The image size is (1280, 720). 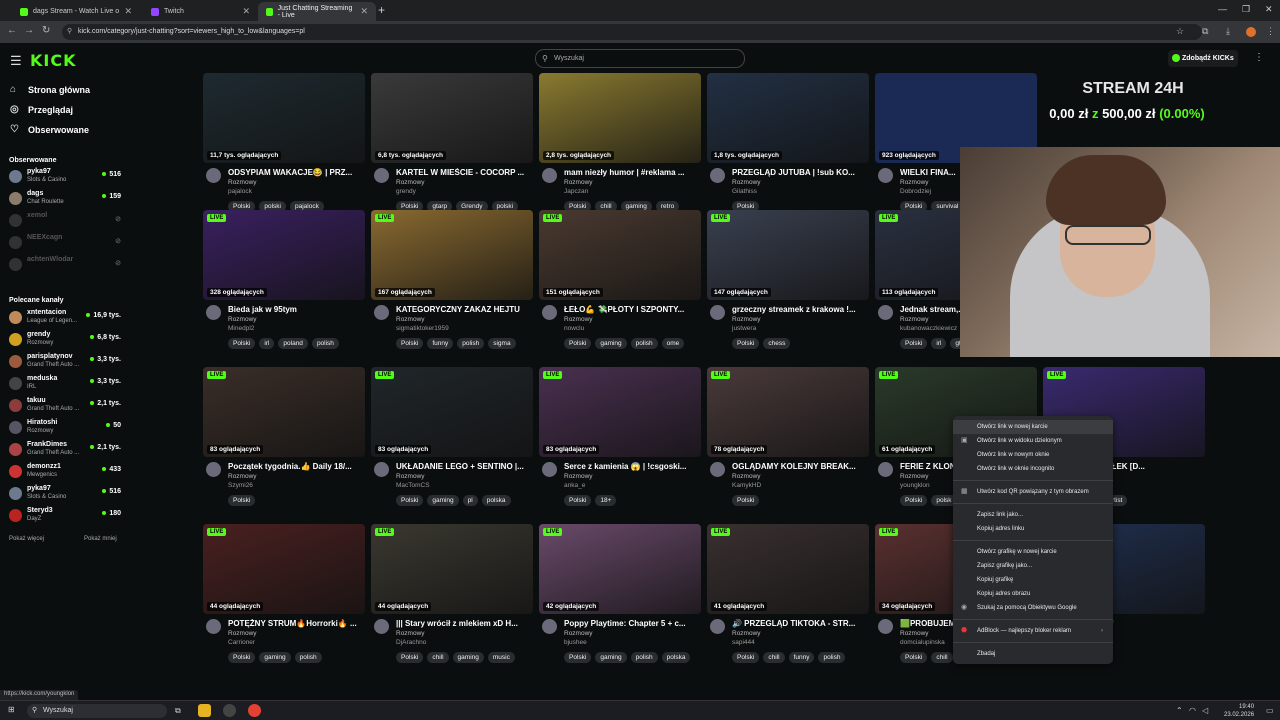 What do you see at coordinates (915, 191) in the screenshot?
I see `streamer-name: Dobrodziej` at bounding box center [915, 191].